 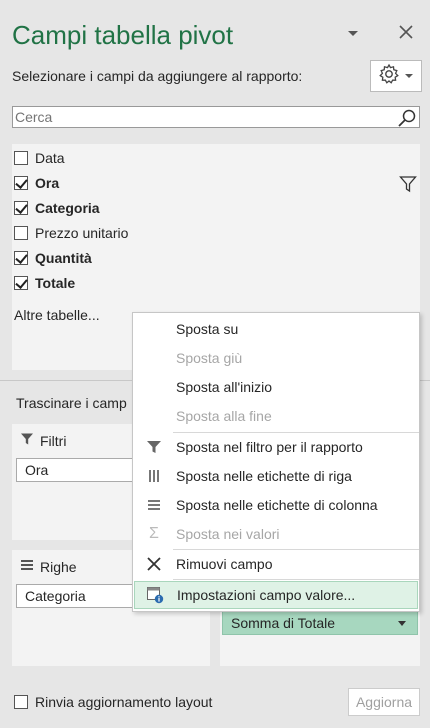 What do you see at coordinates (82, 233) in the screenshot?
I see `field-label: Prezzo unitario` at bounding box center [82, 233].